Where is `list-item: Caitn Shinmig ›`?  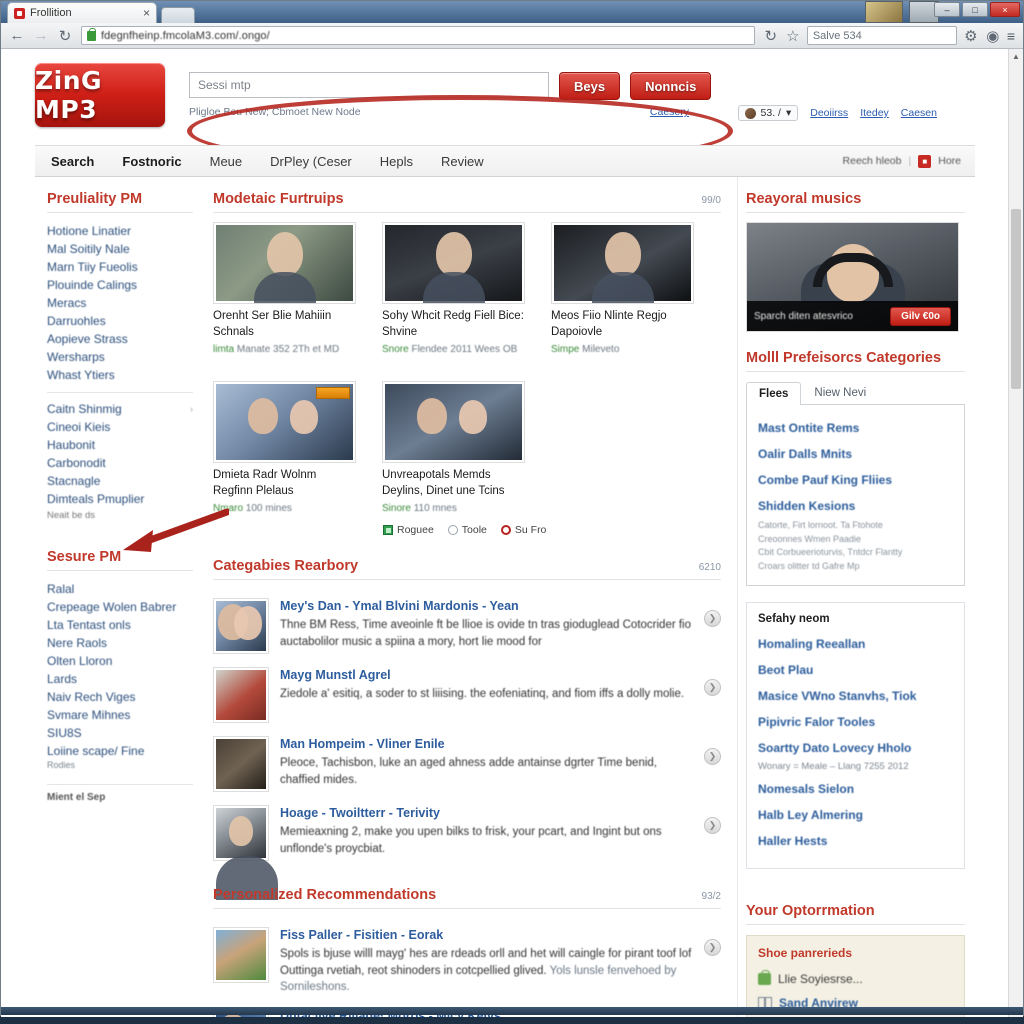 list-item: Caitn Shinmig › is located at coordinates (120, 409).